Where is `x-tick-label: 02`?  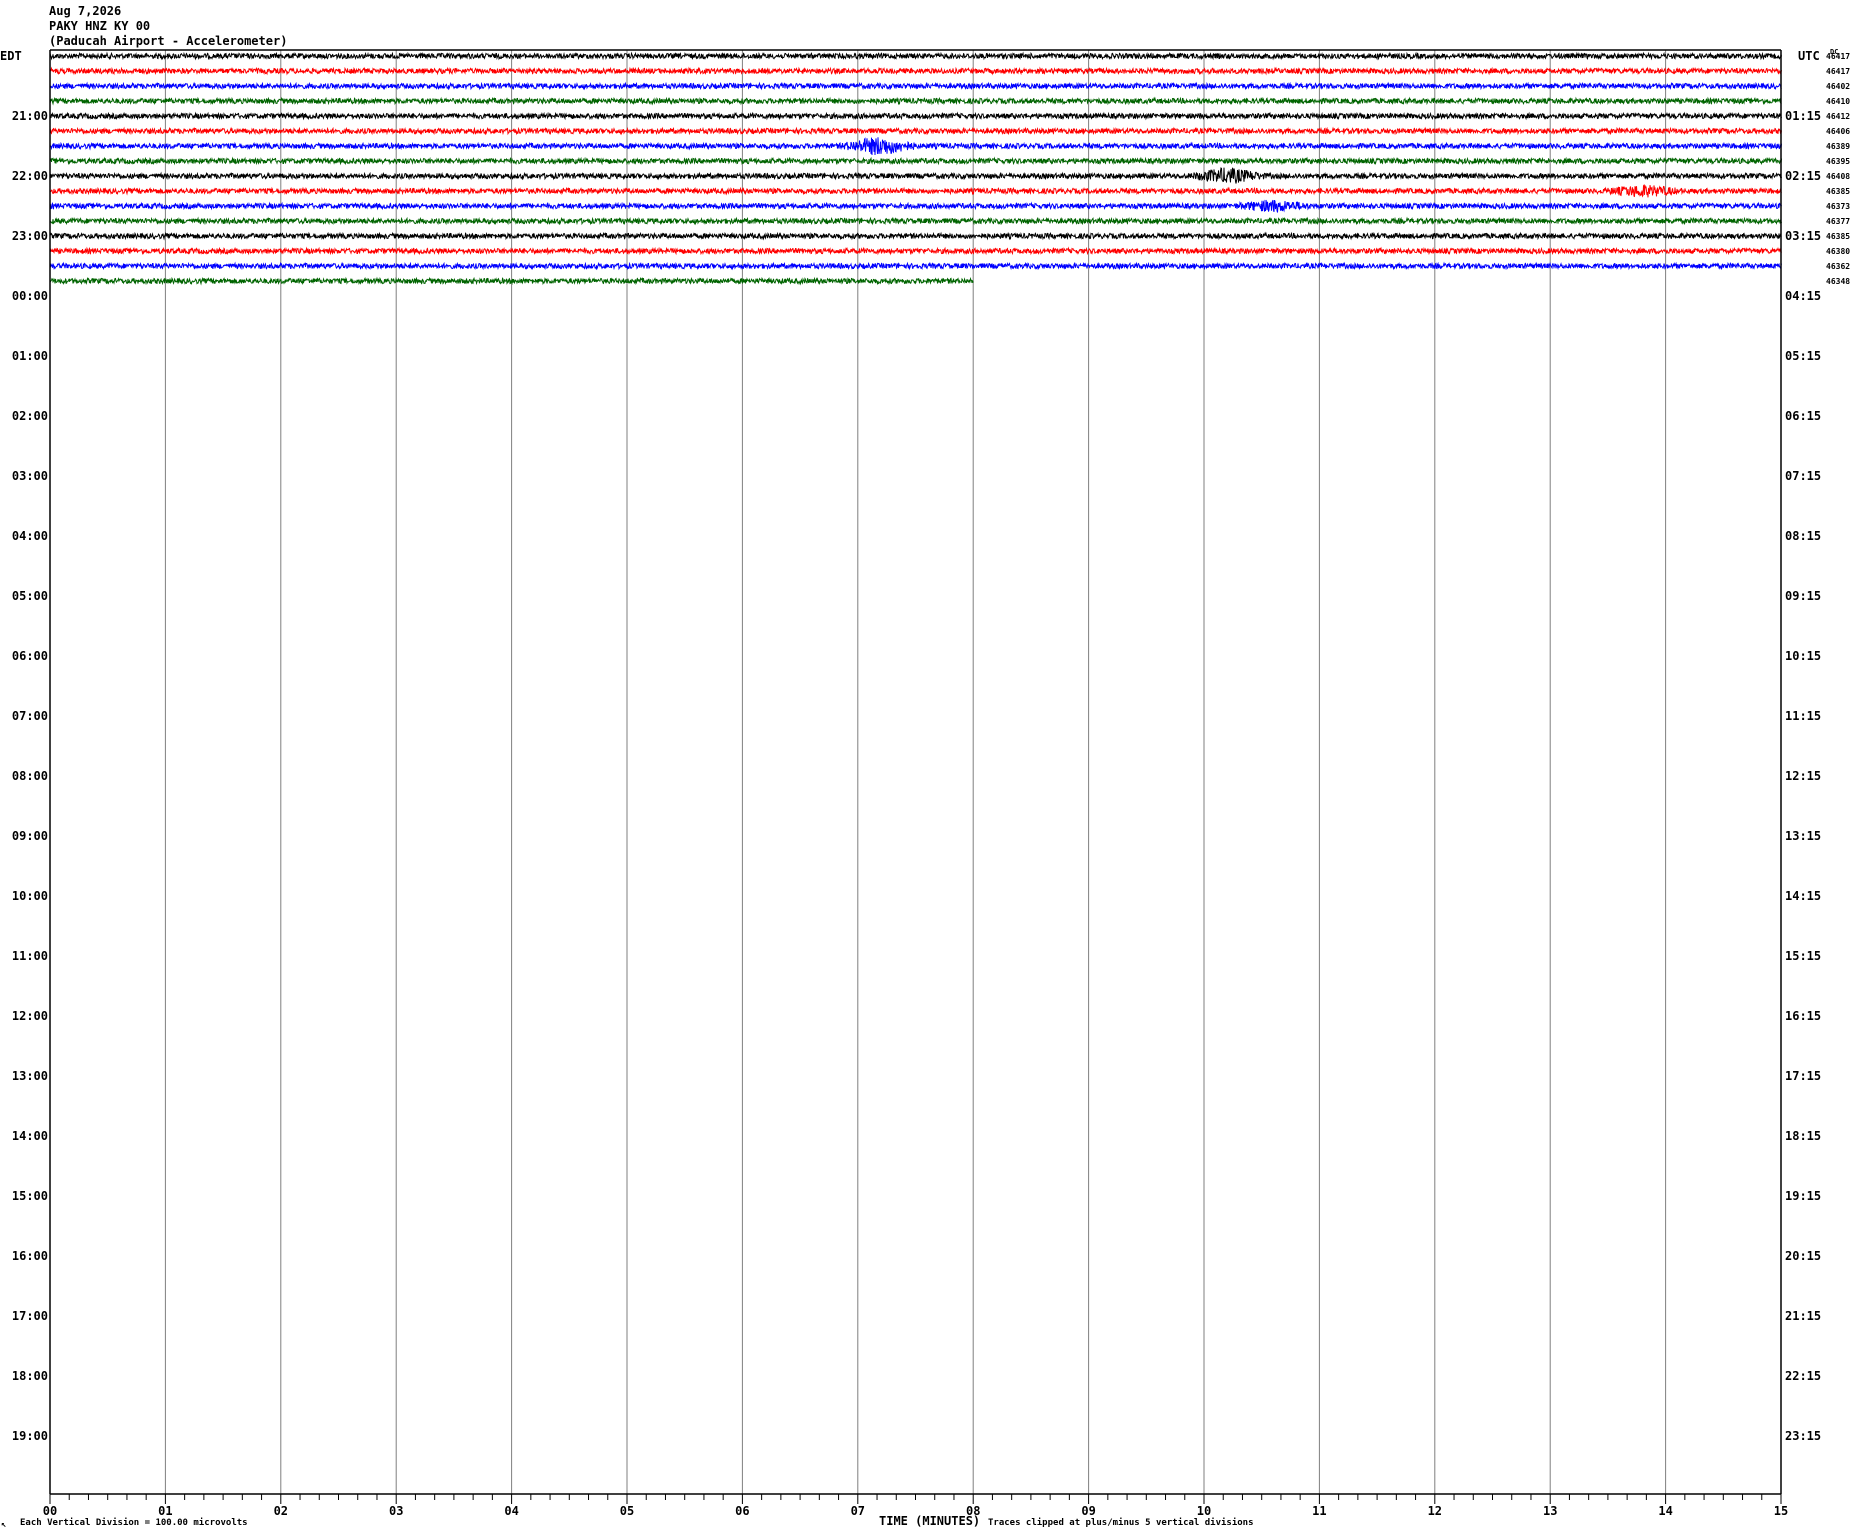 x-tick-label: 02 is located at coordinates (281, 1511).